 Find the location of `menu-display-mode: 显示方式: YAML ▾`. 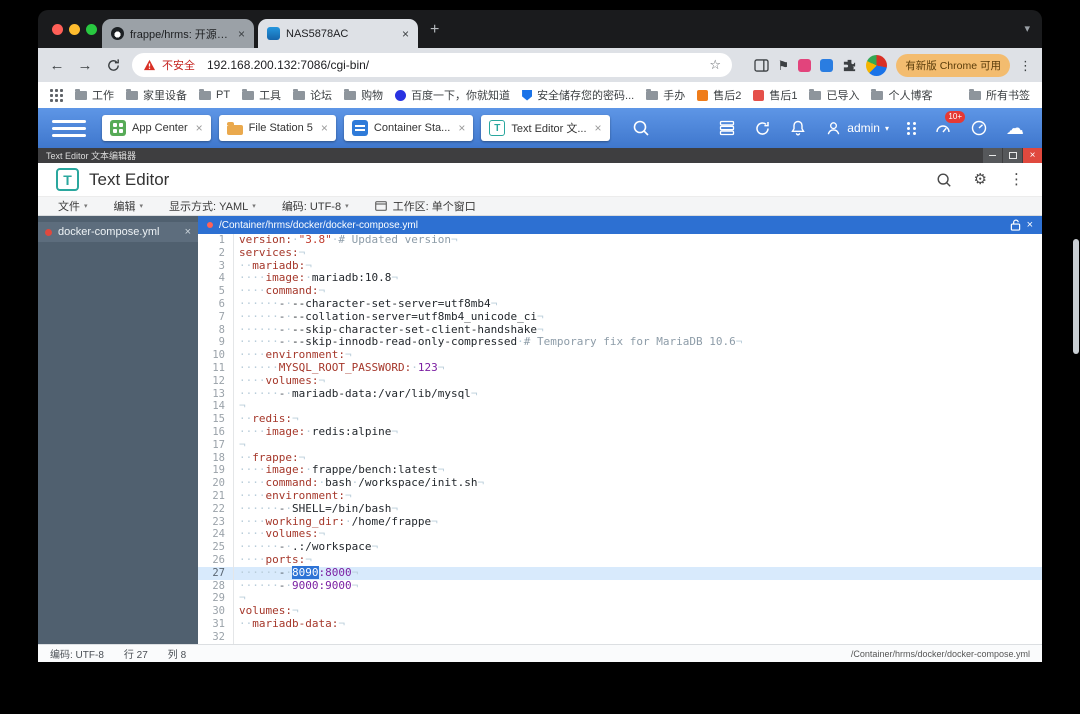

menu-display-mode: 显示方式: YAML ▾ is located at coordinates (212, 206).